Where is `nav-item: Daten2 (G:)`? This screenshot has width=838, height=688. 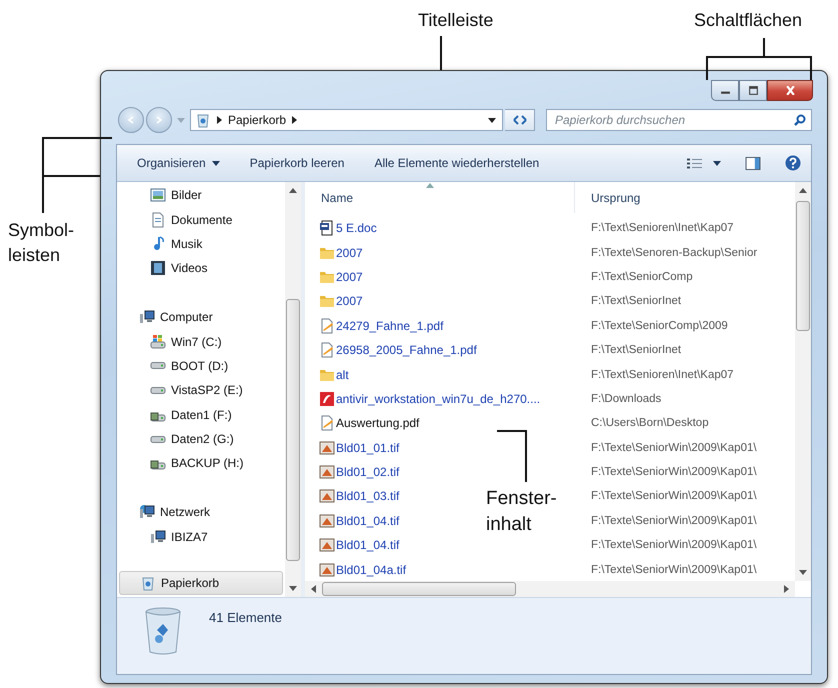 nav-item: Daten2 (G:) is located at coordinates (201, 439).